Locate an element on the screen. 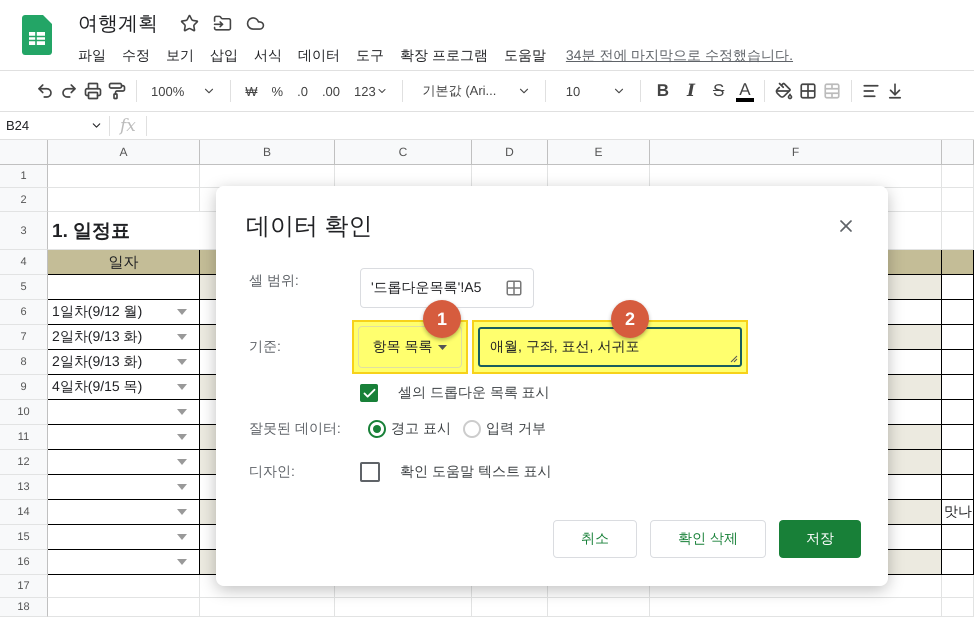 Image resolution: width=974 pixels, height=617 pixels. menu-item: 데이터 is located at coordinates (319, 56).